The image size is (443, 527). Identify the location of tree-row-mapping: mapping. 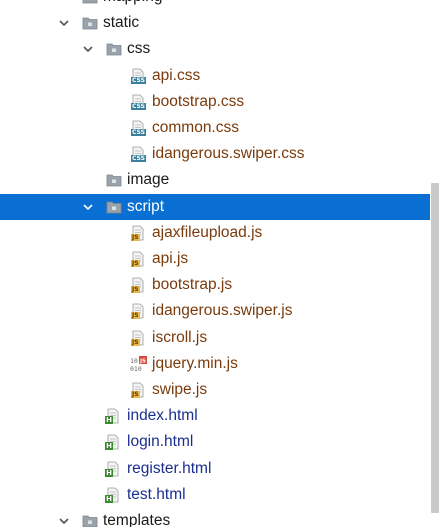
(215, 5).